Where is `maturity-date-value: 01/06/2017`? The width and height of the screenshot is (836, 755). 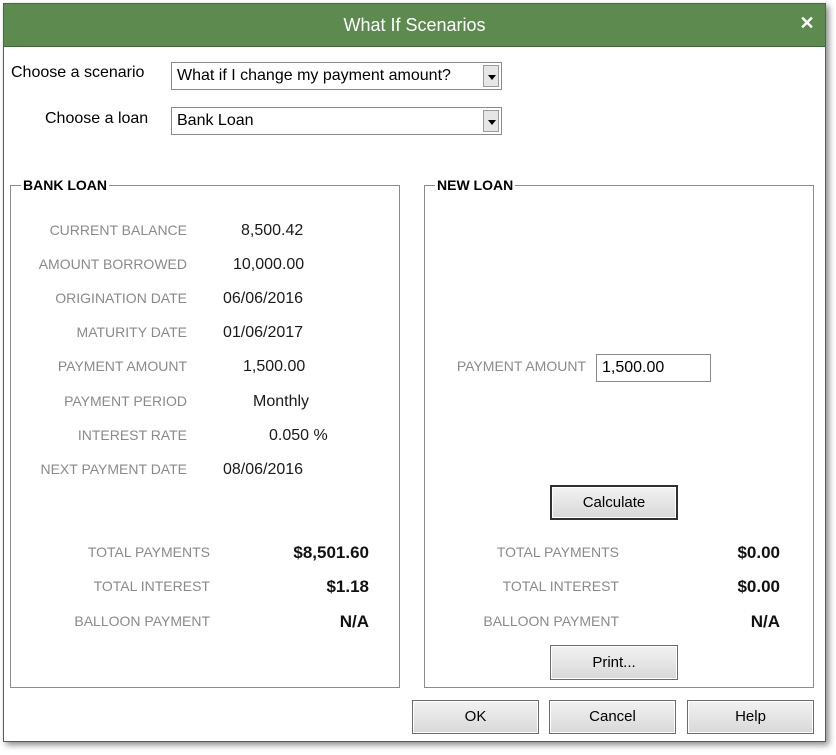 maturity-date-value: 01/06/2017 is located at coordinates (263, 332).